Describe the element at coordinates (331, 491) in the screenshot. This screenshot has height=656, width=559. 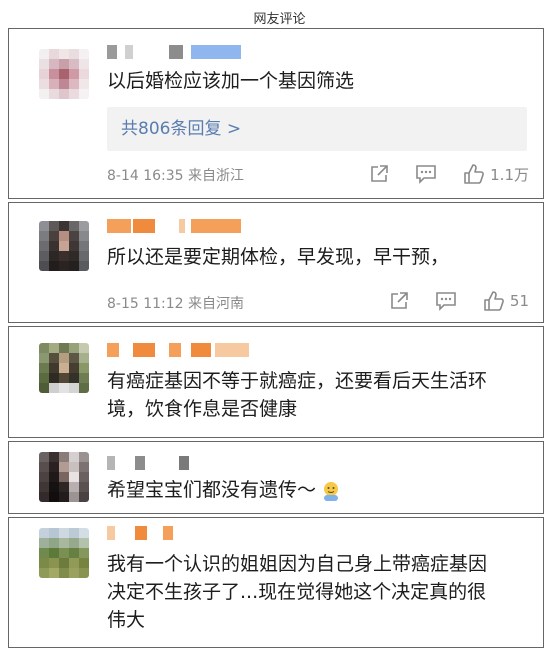
I see `emoji-icon` at that location.